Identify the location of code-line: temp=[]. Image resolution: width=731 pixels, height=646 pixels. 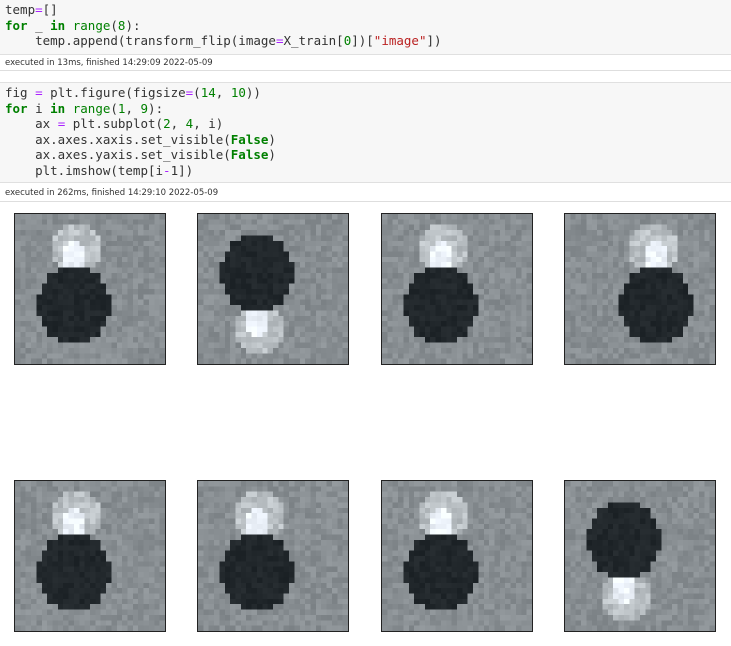
(31, 10).